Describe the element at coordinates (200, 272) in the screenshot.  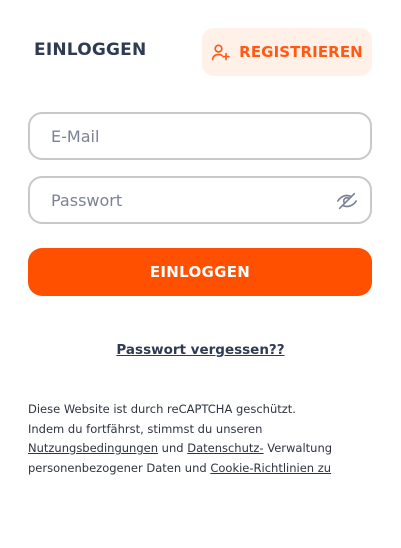
I see `login-button: EINLOGGEN` at that location.